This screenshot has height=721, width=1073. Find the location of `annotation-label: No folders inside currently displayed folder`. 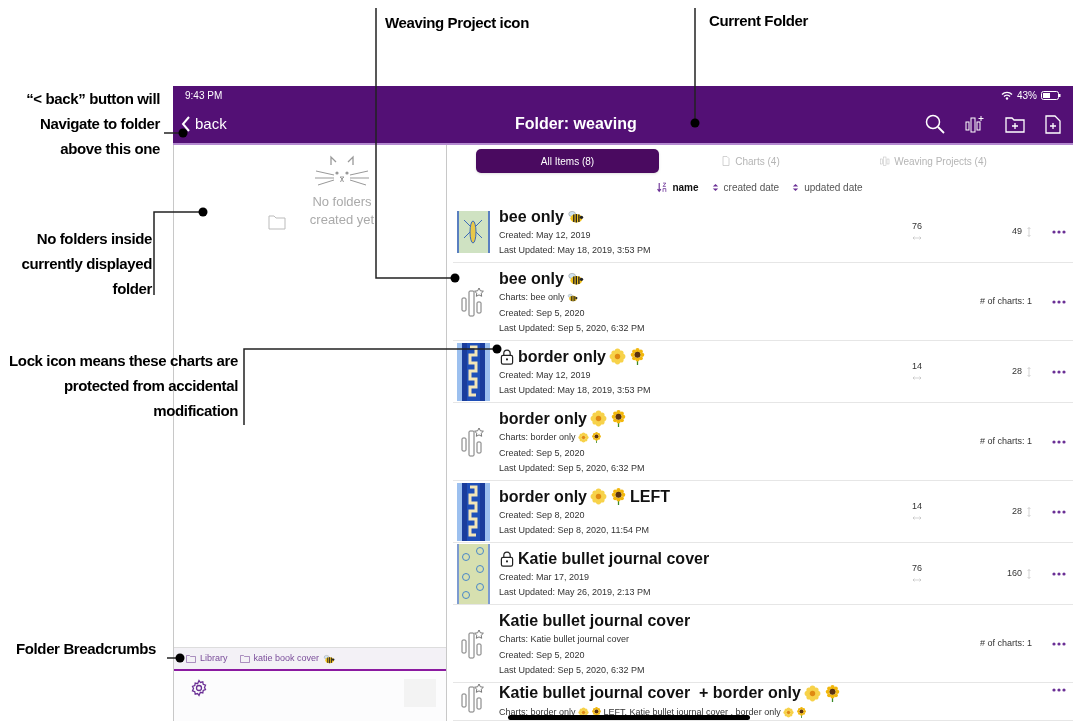

annotation-label: No folders inside currently displayed folder is located at coordinates (86, 264).